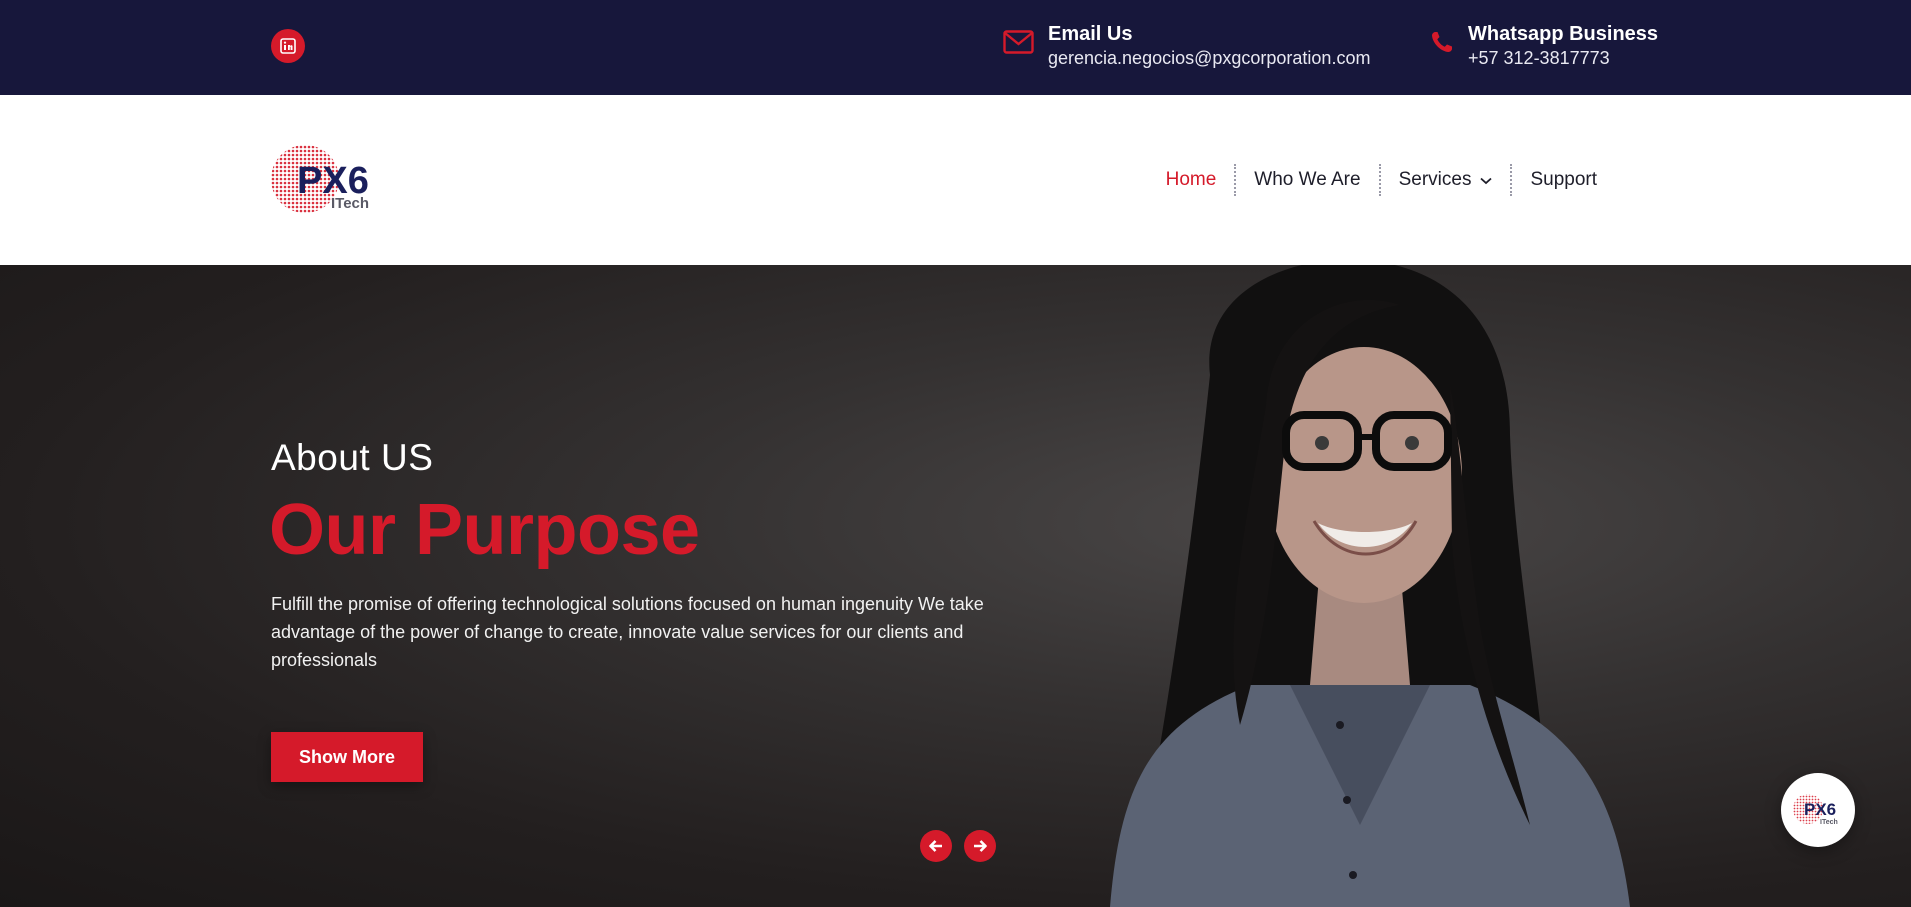 This screenshot has width=1911, height=907. I want to click on floating-logo-text: PX6, so click(1820, 809).